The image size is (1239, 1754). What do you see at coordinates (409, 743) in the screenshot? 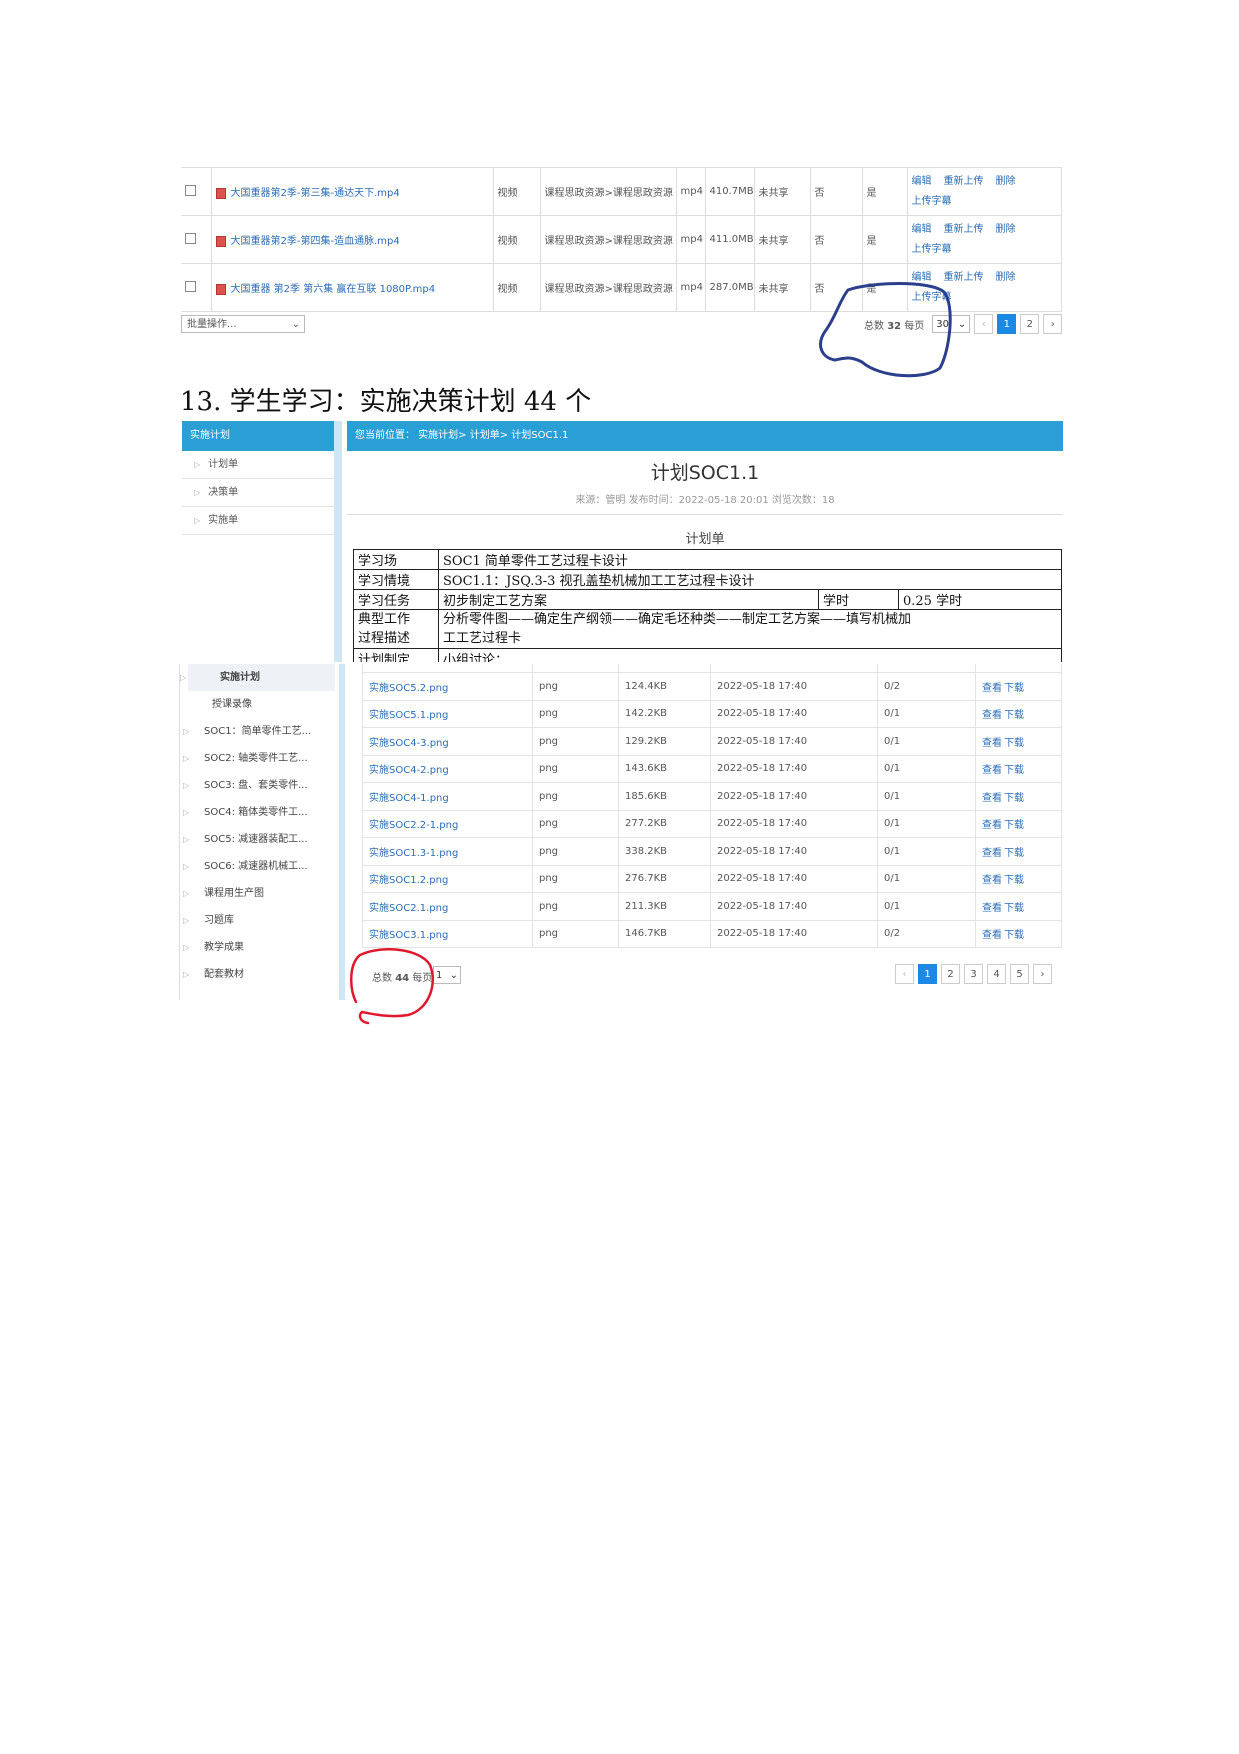
I see `file-link: 实施SOC4-3.png` at bounding box center [409, 743].